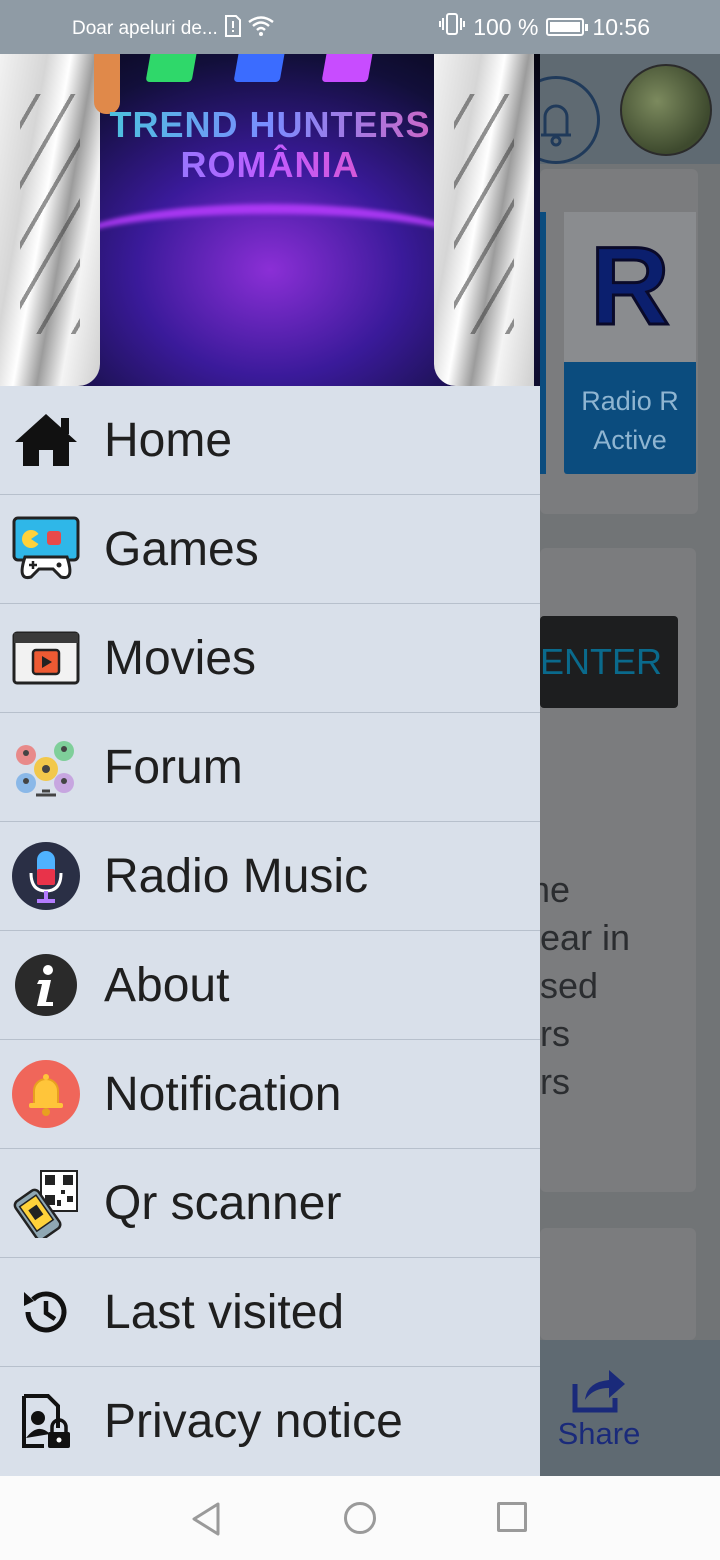 The height and width of the screenshot is (1560, 720). What do you see at coordinates (261, 29) in the screenshot?
I see `wifi-icon` at bounding box center [261, 29].